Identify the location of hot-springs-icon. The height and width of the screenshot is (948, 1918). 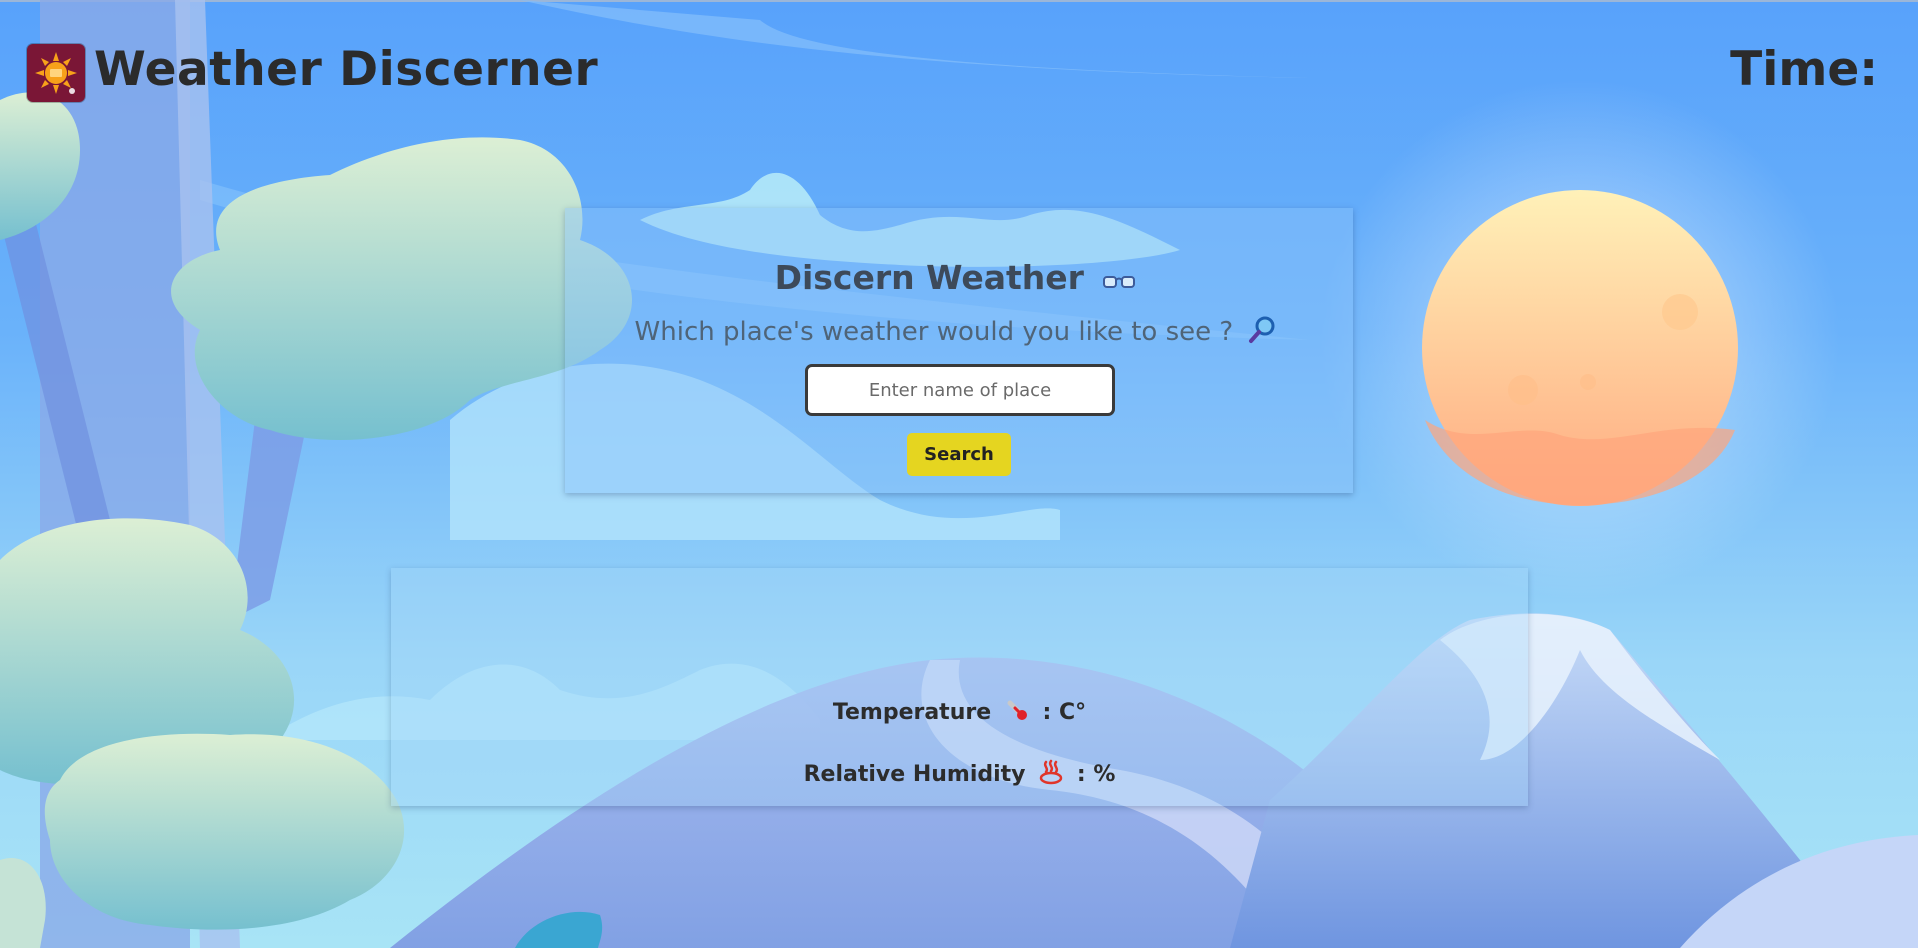
(1051, 775).